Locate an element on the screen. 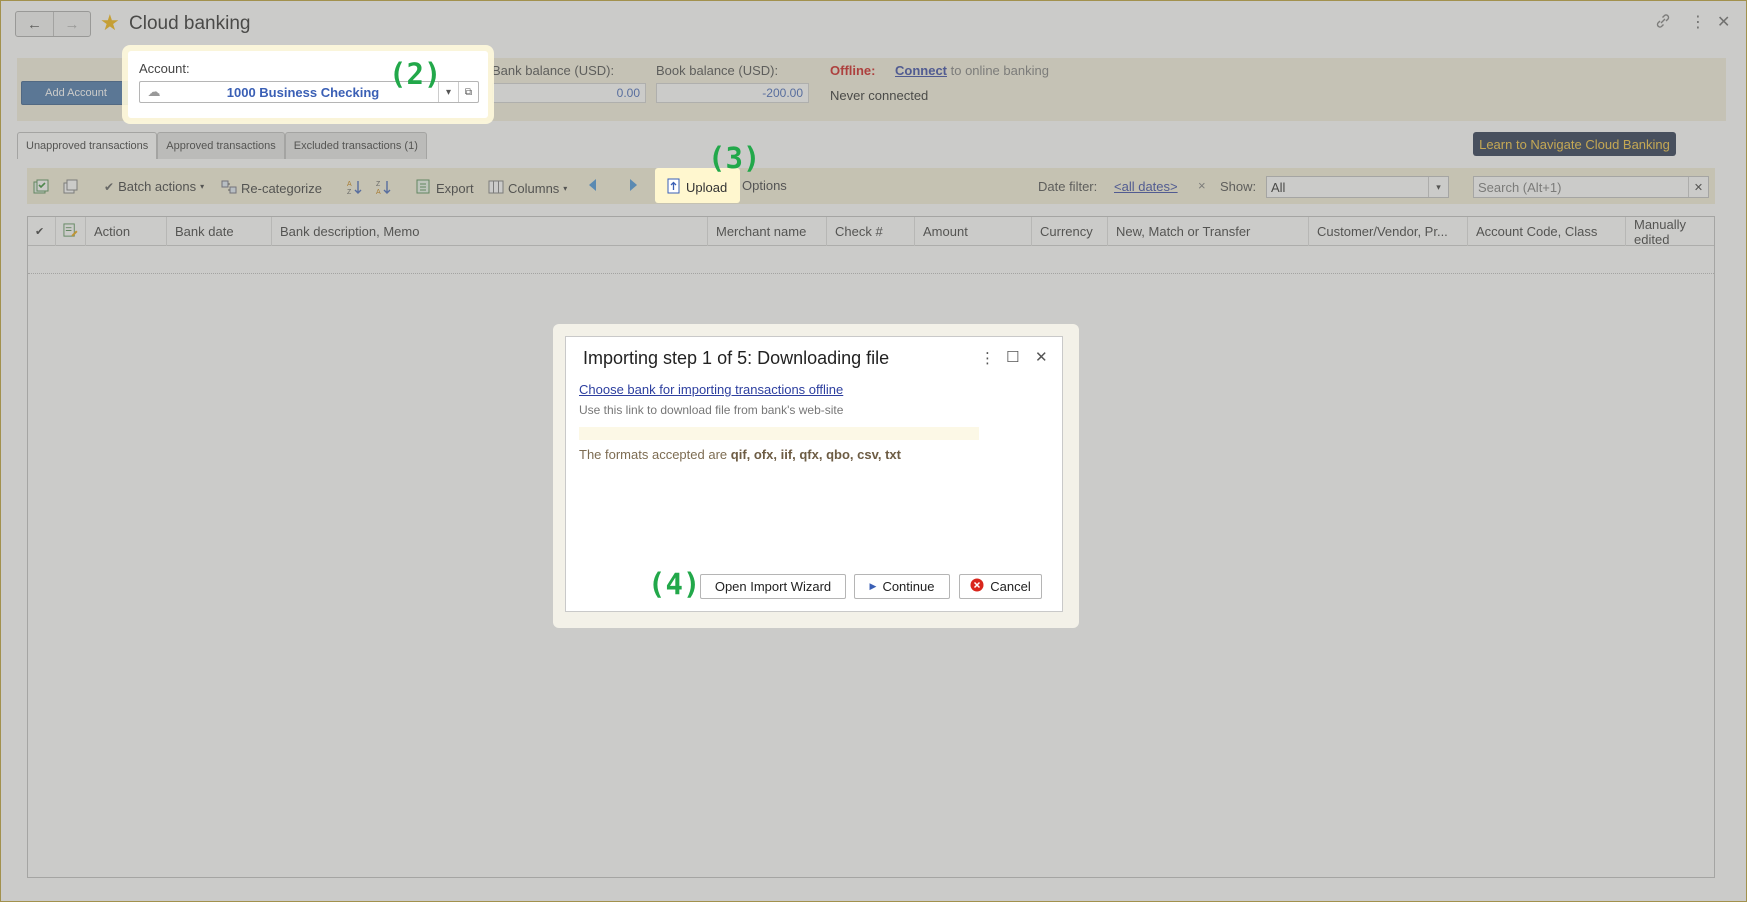  formats-prefix: The formats accepted are is located at coordinates (653, 454).